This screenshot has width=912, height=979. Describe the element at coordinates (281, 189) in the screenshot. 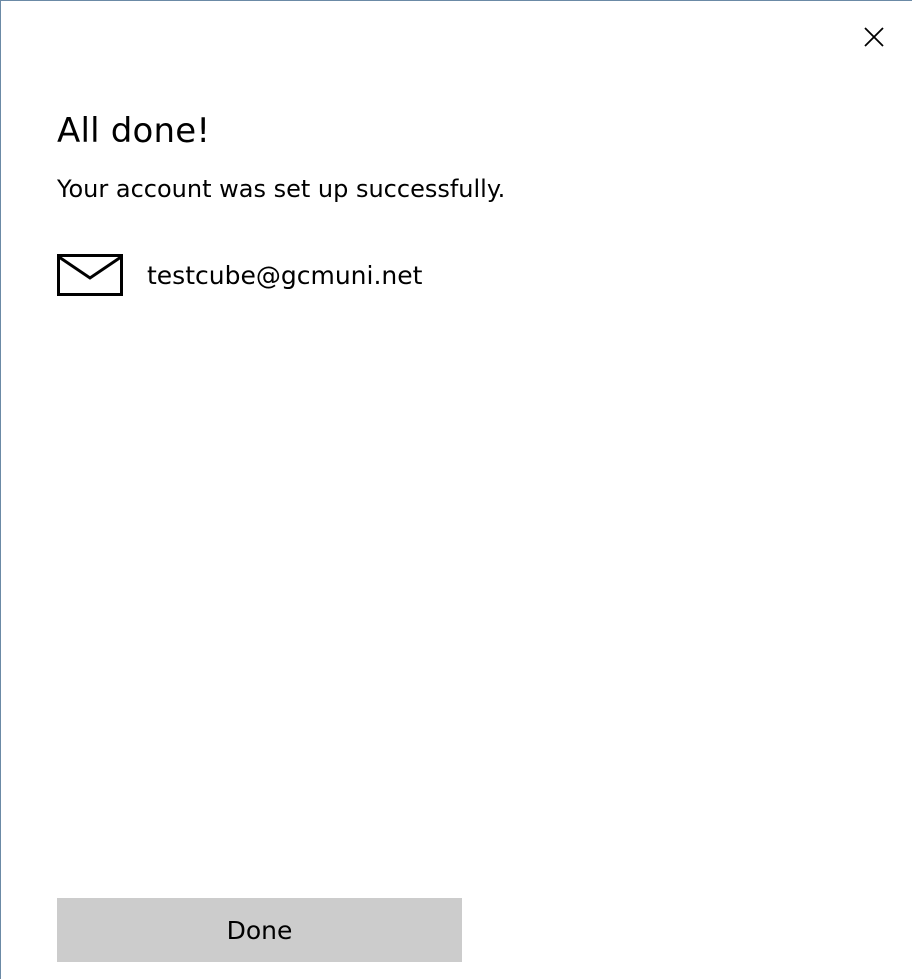

I see `dialog-subtitle: Your account was set up successfully.` at that location.